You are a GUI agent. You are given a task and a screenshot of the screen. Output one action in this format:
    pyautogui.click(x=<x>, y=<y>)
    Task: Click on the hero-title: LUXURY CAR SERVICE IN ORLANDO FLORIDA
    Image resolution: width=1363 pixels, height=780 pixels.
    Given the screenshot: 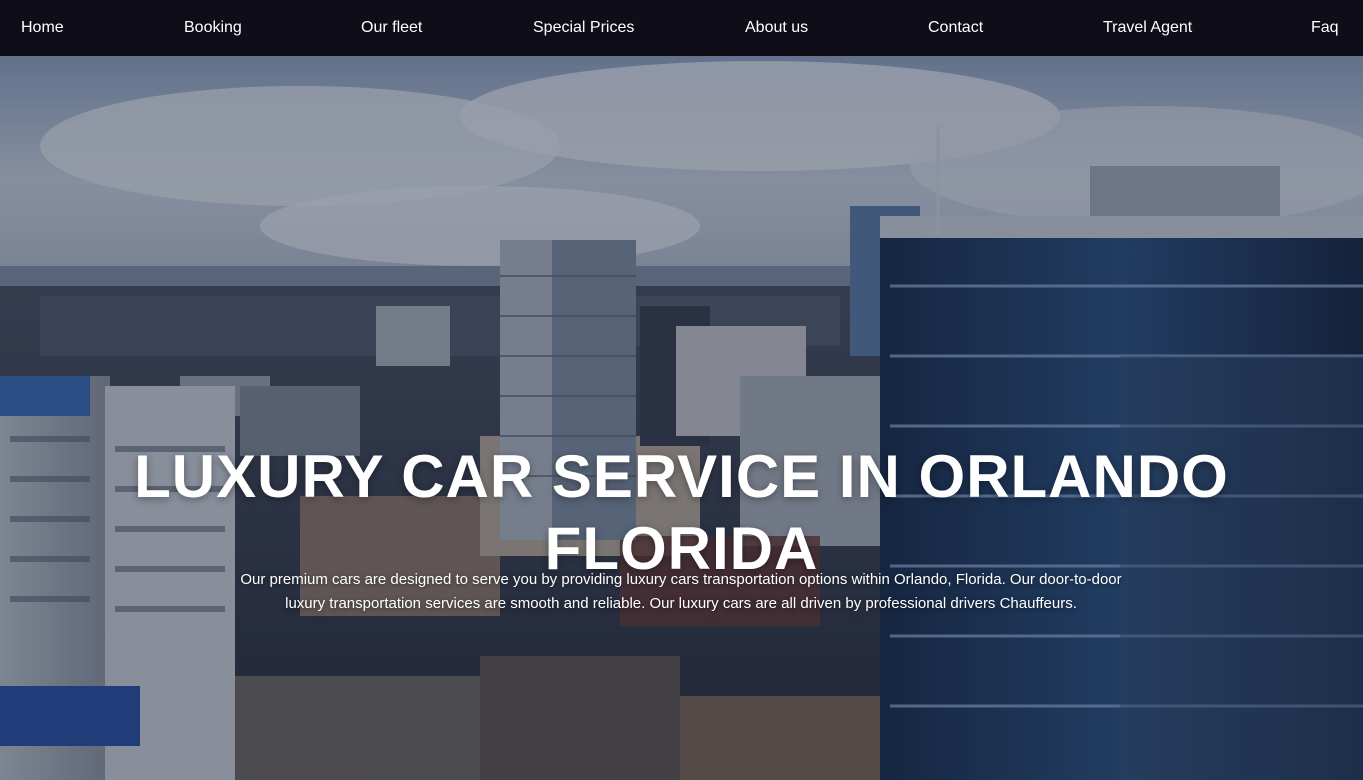 What is the action you would take?
    pyautogui.click(x=681, y=512)
    